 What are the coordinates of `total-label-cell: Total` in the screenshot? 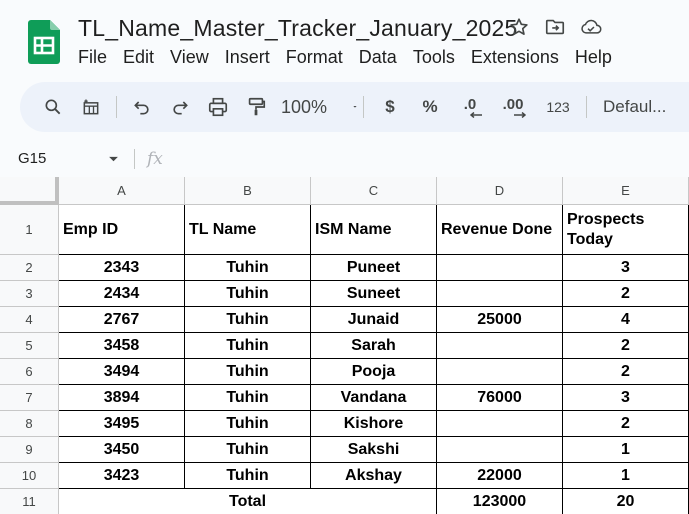 It's located at (248, 501).